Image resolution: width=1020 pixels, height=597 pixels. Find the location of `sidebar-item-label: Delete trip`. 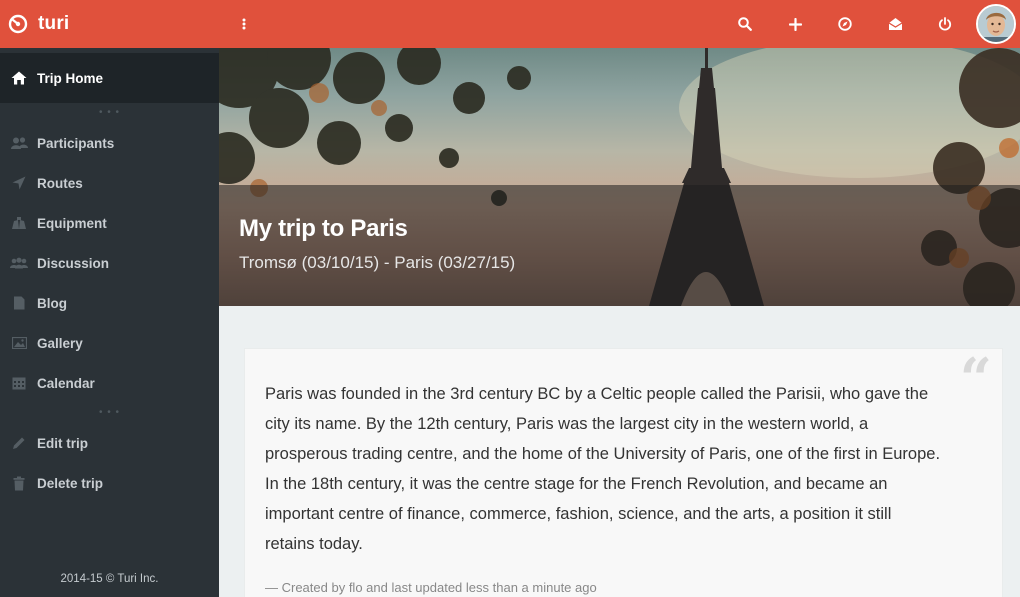

sidebar-item-label: Delete trip is located at coordinates (70, 483).